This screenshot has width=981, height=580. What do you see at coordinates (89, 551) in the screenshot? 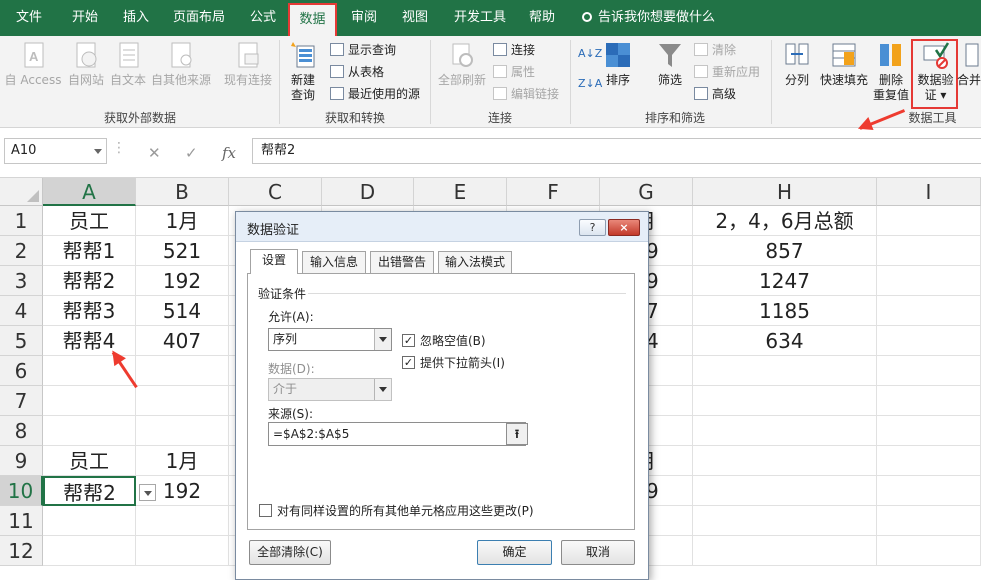
I see `cell-a12` at bounding box center [89, 551].